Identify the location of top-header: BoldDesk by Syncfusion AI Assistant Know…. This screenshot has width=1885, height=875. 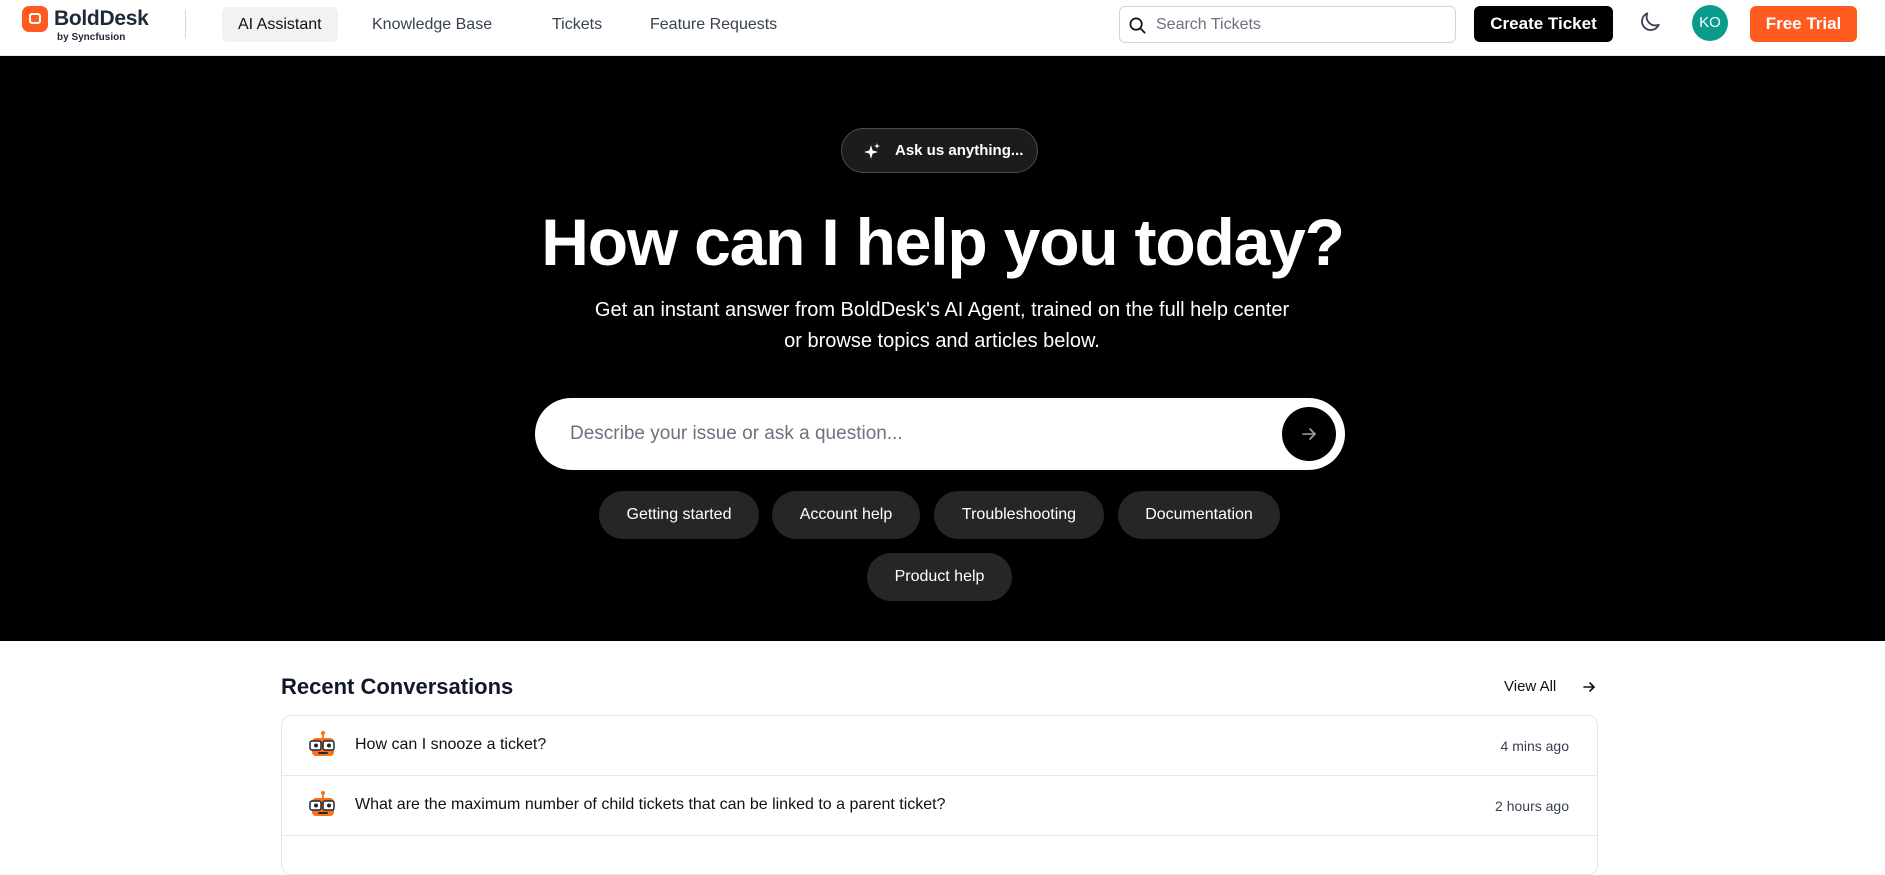
(942, 28).